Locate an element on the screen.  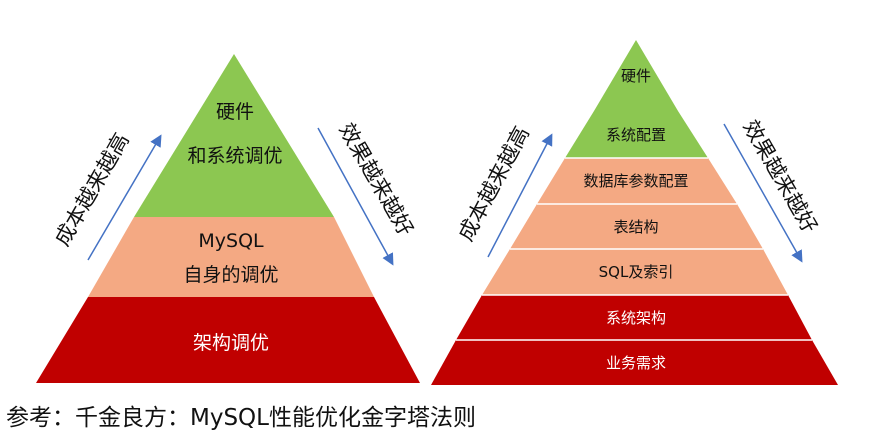
right-layer-1-label: 硬件 is located at coordinates (636, 76).